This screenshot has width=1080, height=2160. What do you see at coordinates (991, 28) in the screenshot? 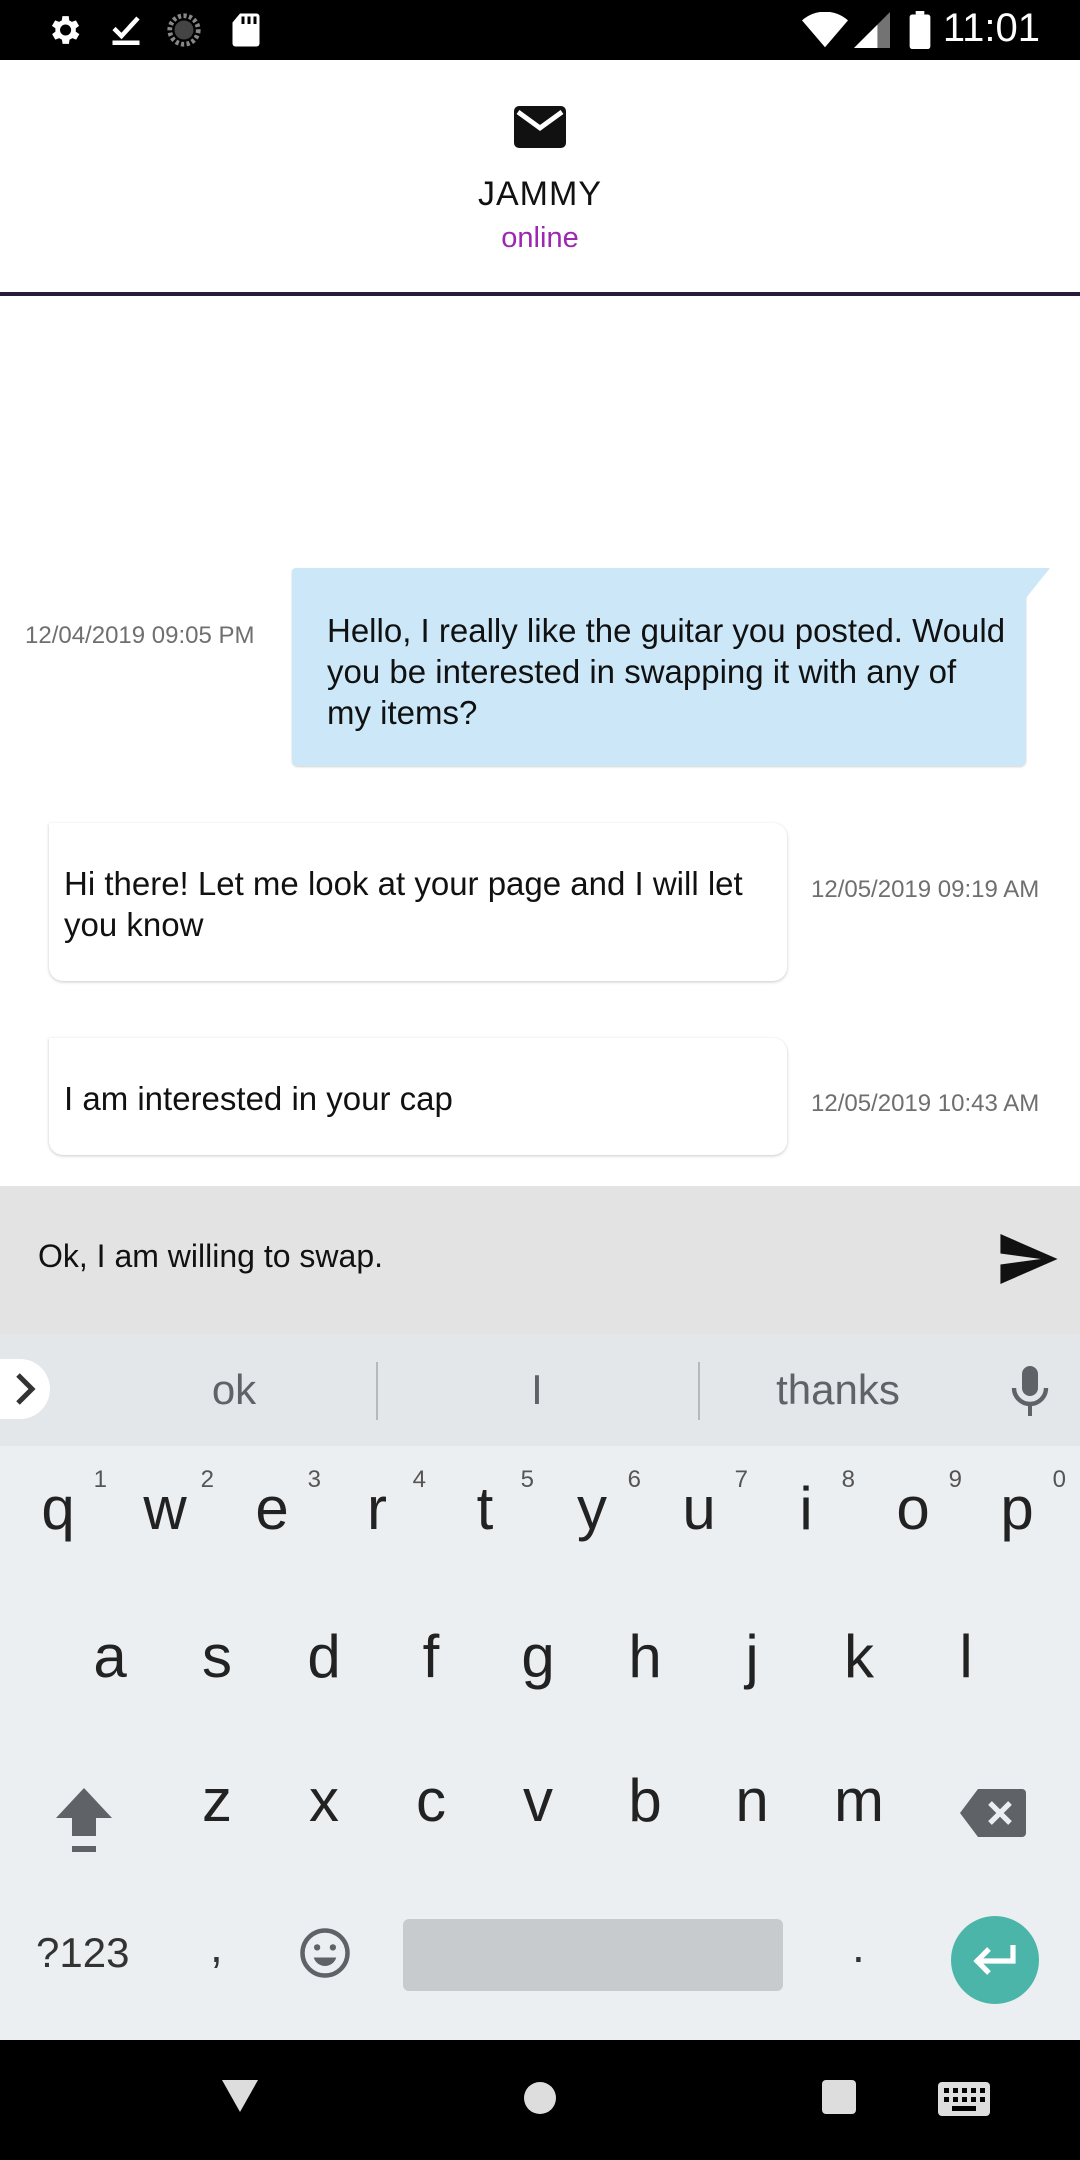
I see `clock: 11:01` at bounding box center [991, 28].